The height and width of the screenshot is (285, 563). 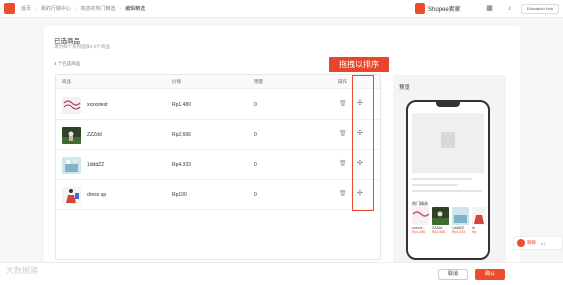 I want to click on shopee-seller-brand: Shopee卖家, so click(x=438, y=8).